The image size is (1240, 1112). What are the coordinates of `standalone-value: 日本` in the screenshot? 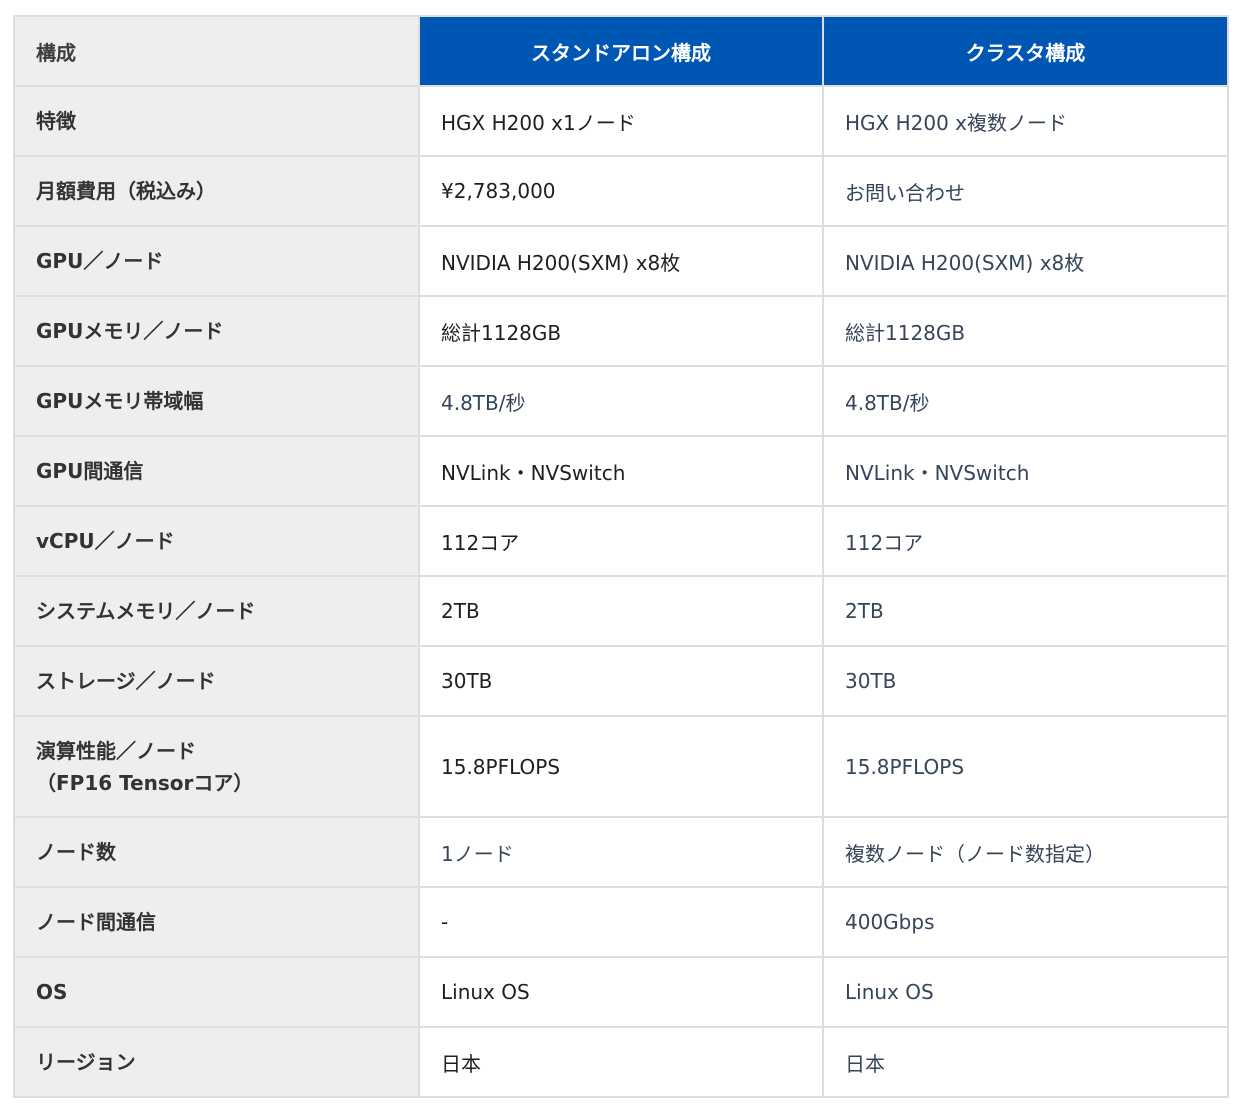 It's located at (621, 1062).